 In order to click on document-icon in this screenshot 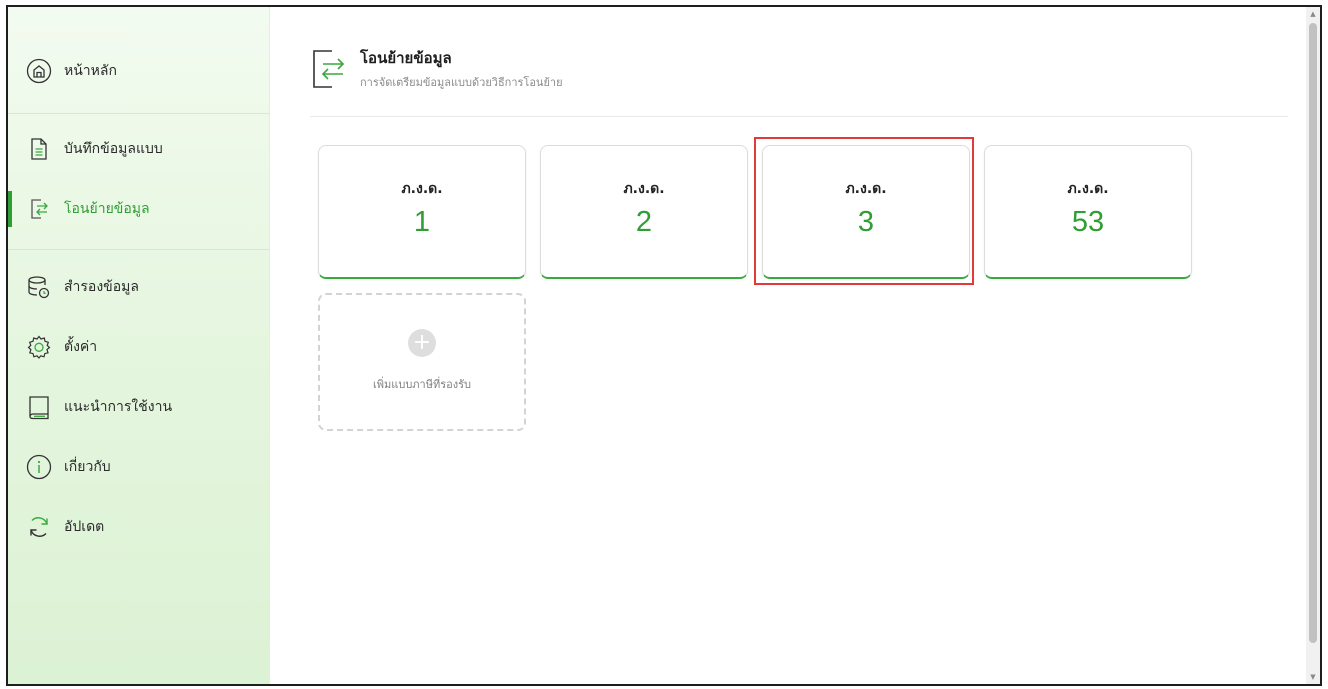, I will do `click(39, 149)`.